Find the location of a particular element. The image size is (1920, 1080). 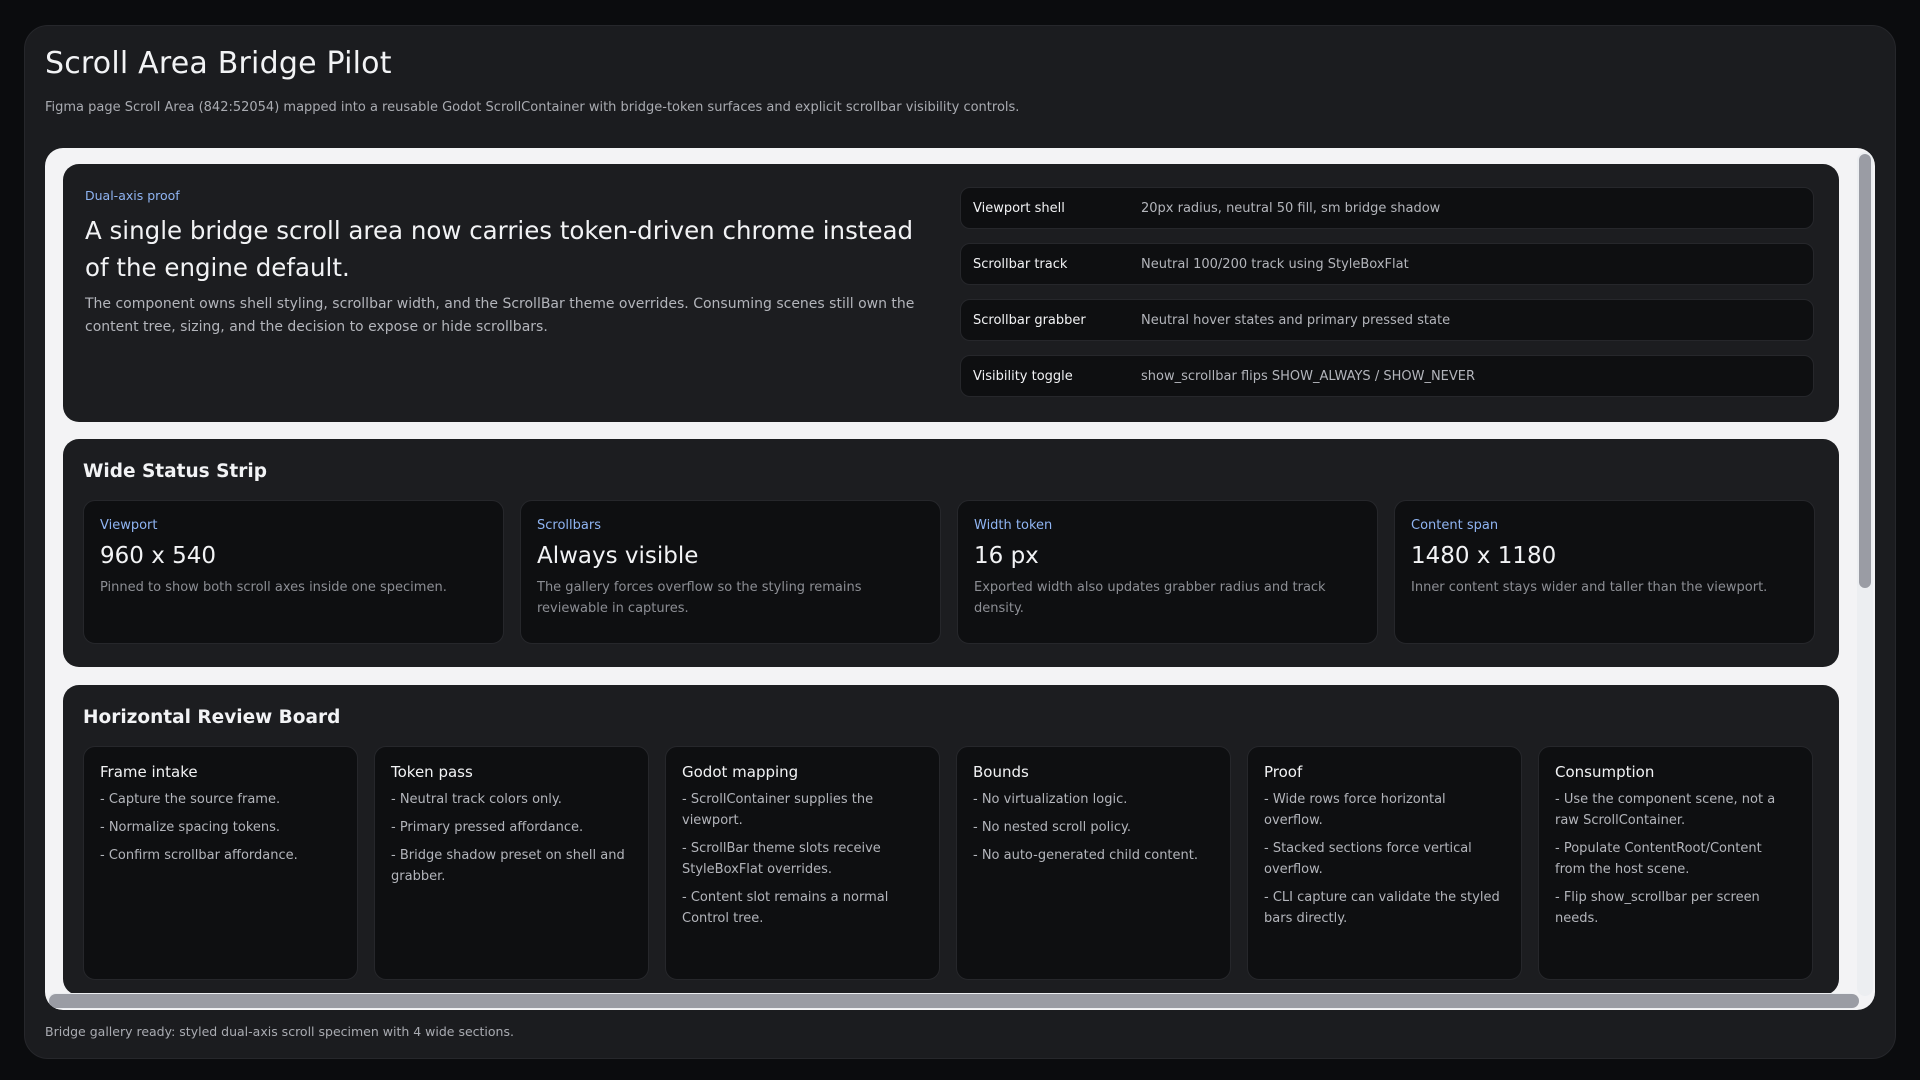

list-item: - No auto-generated child content. is located at coordinates (1085, 855).